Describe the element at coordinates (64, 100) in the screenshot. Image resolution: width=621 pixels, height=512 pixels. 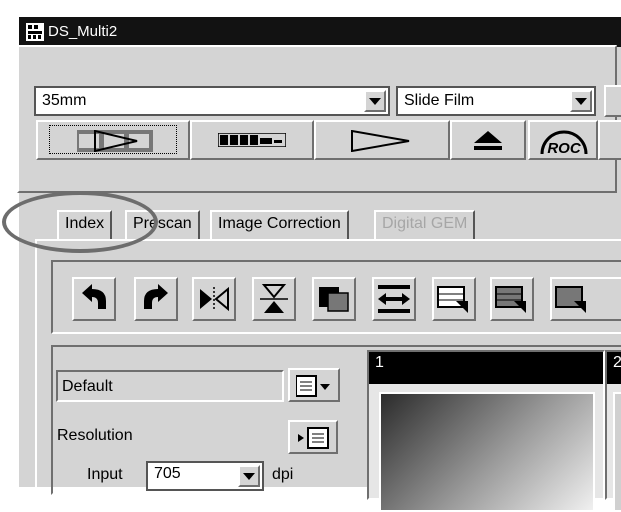
I see `film-size-value: 35mm` at that location.